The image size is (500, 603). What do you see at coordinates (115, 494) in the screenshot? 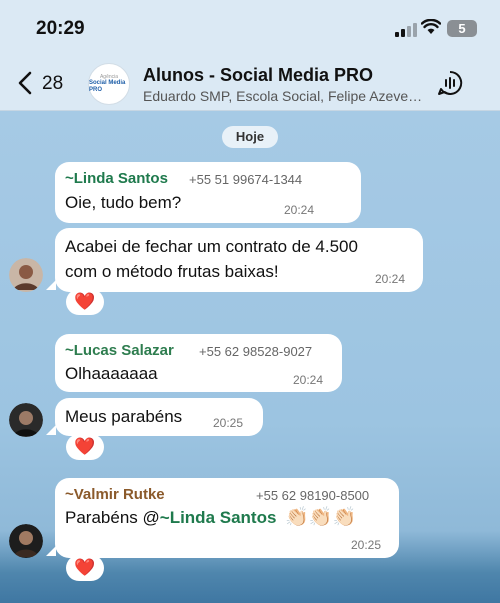
I see `sender-name: ~Valmir Rutke` at bounding box center [115, 494].